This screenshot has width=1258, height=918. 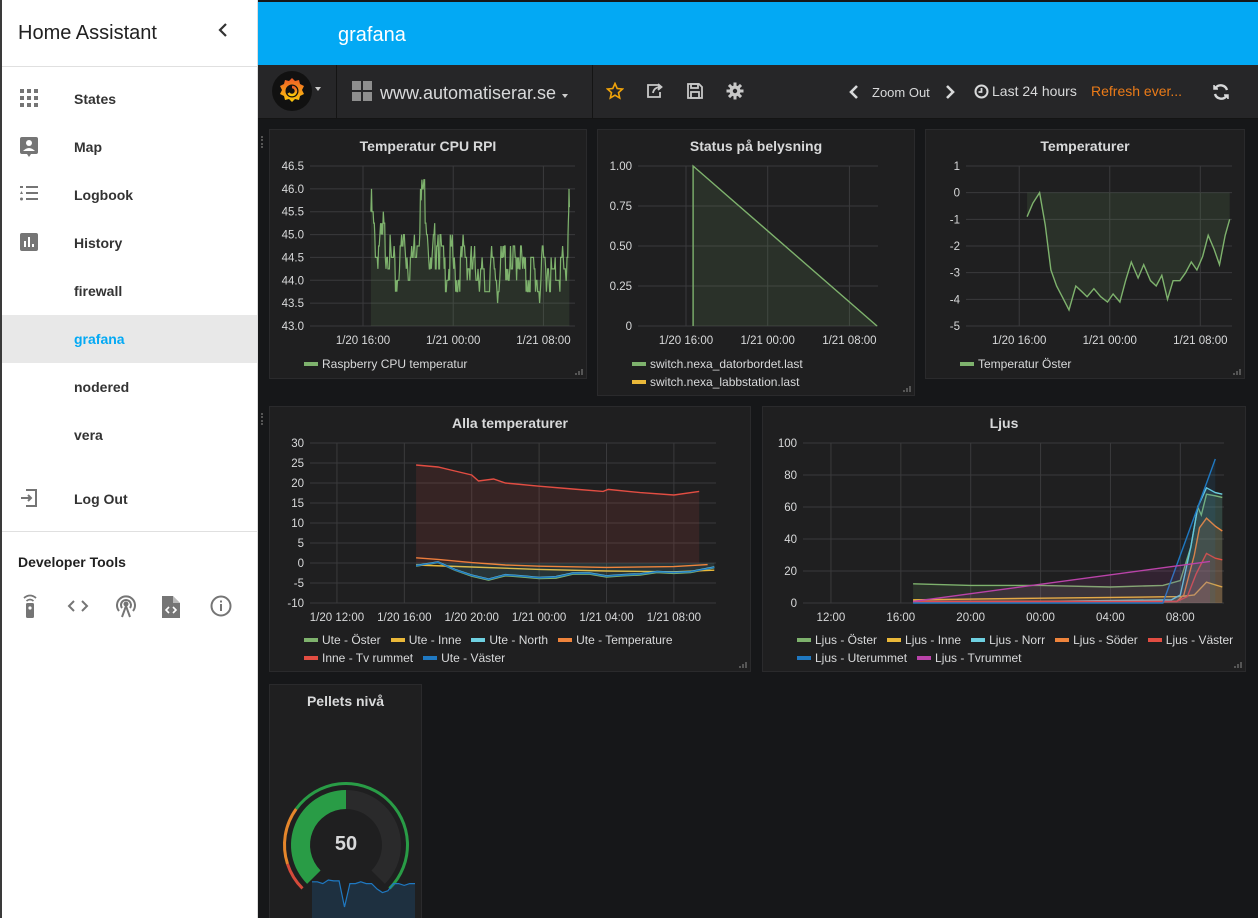 I want to click on zoom-out-button: Zoom Out, so click(x=901, y=92).